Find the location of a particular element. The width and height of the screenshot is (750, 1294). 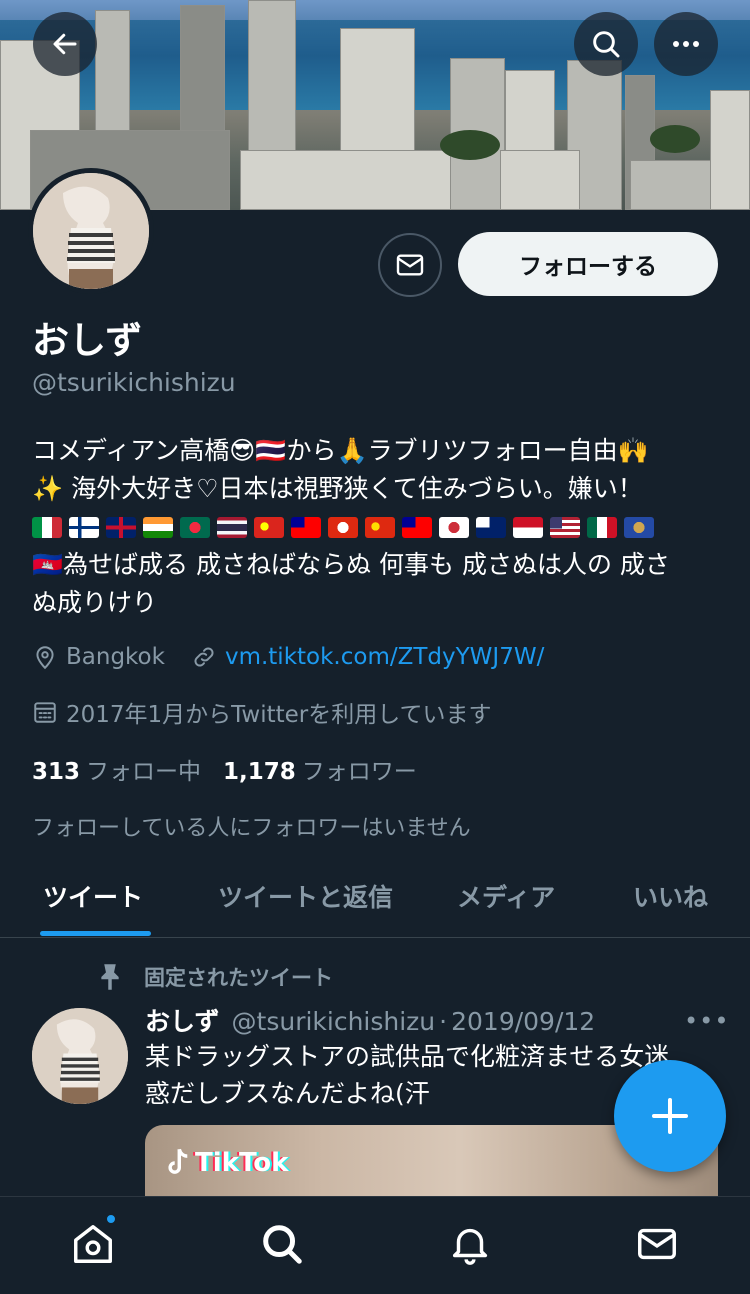

tweet-author-name: おしず is located at coordinates (182, 1020).